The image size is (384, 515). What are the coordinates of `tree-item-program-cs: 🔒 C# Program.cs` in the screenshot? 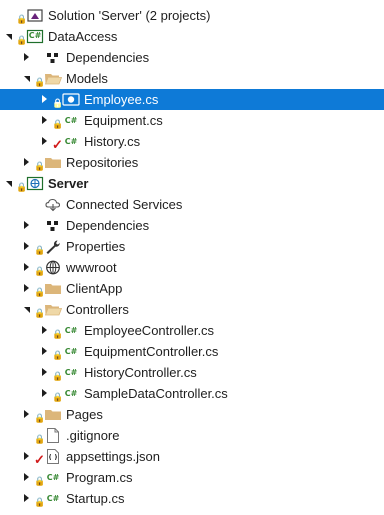 It's located at (192, 477).